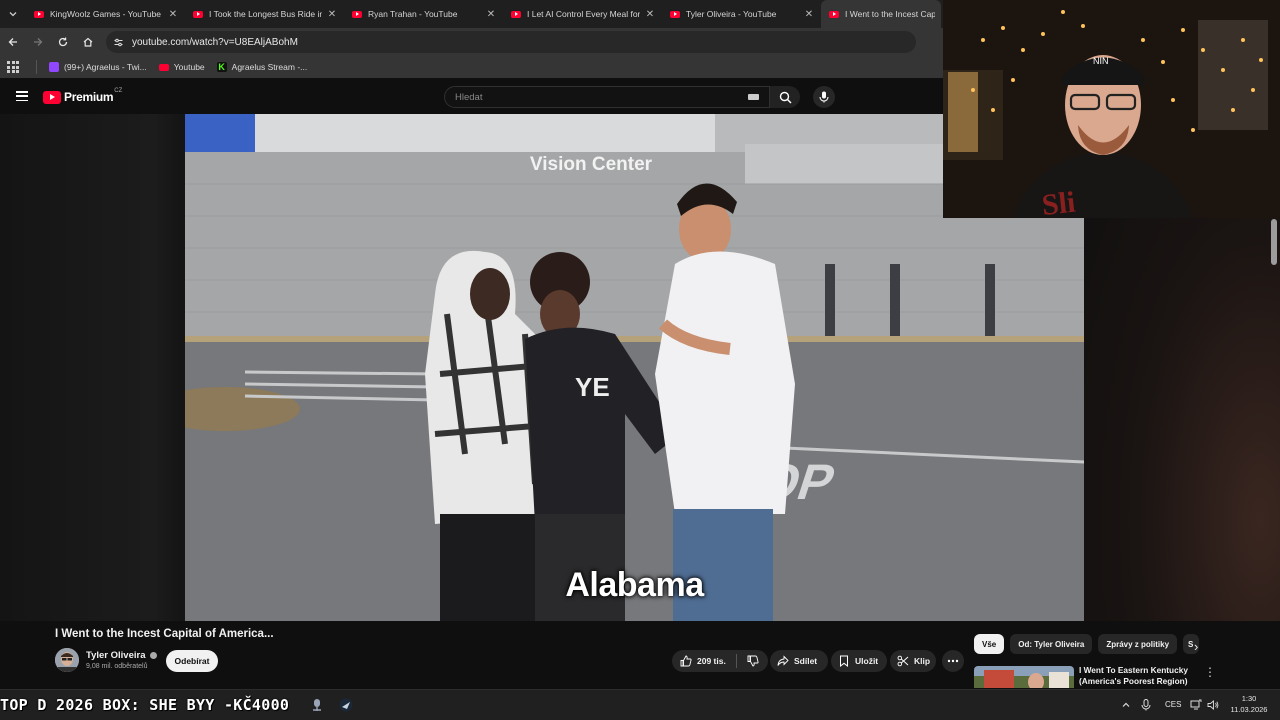 The image size is (1280, 720). Describe the element at coordinates (731, 14) in the screenshot. I see `tab-title: Tyler Oliveira - YouTube` at that location.